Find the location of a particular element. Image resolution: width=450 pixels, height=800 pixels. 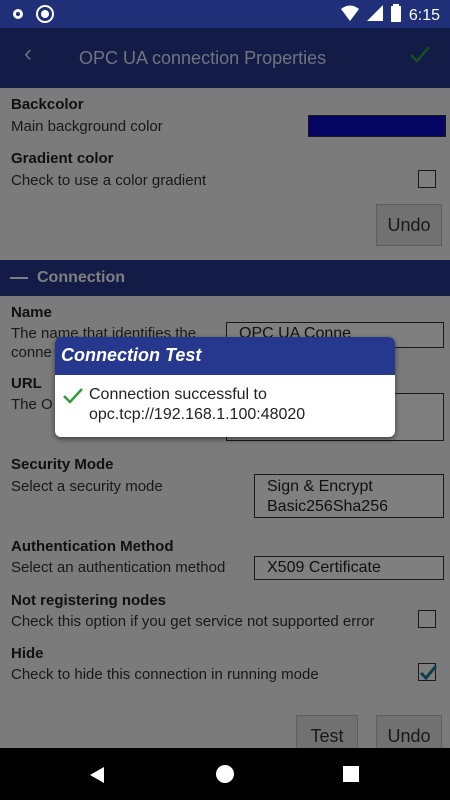

success-check-icon is located at coordinates (73, 398).